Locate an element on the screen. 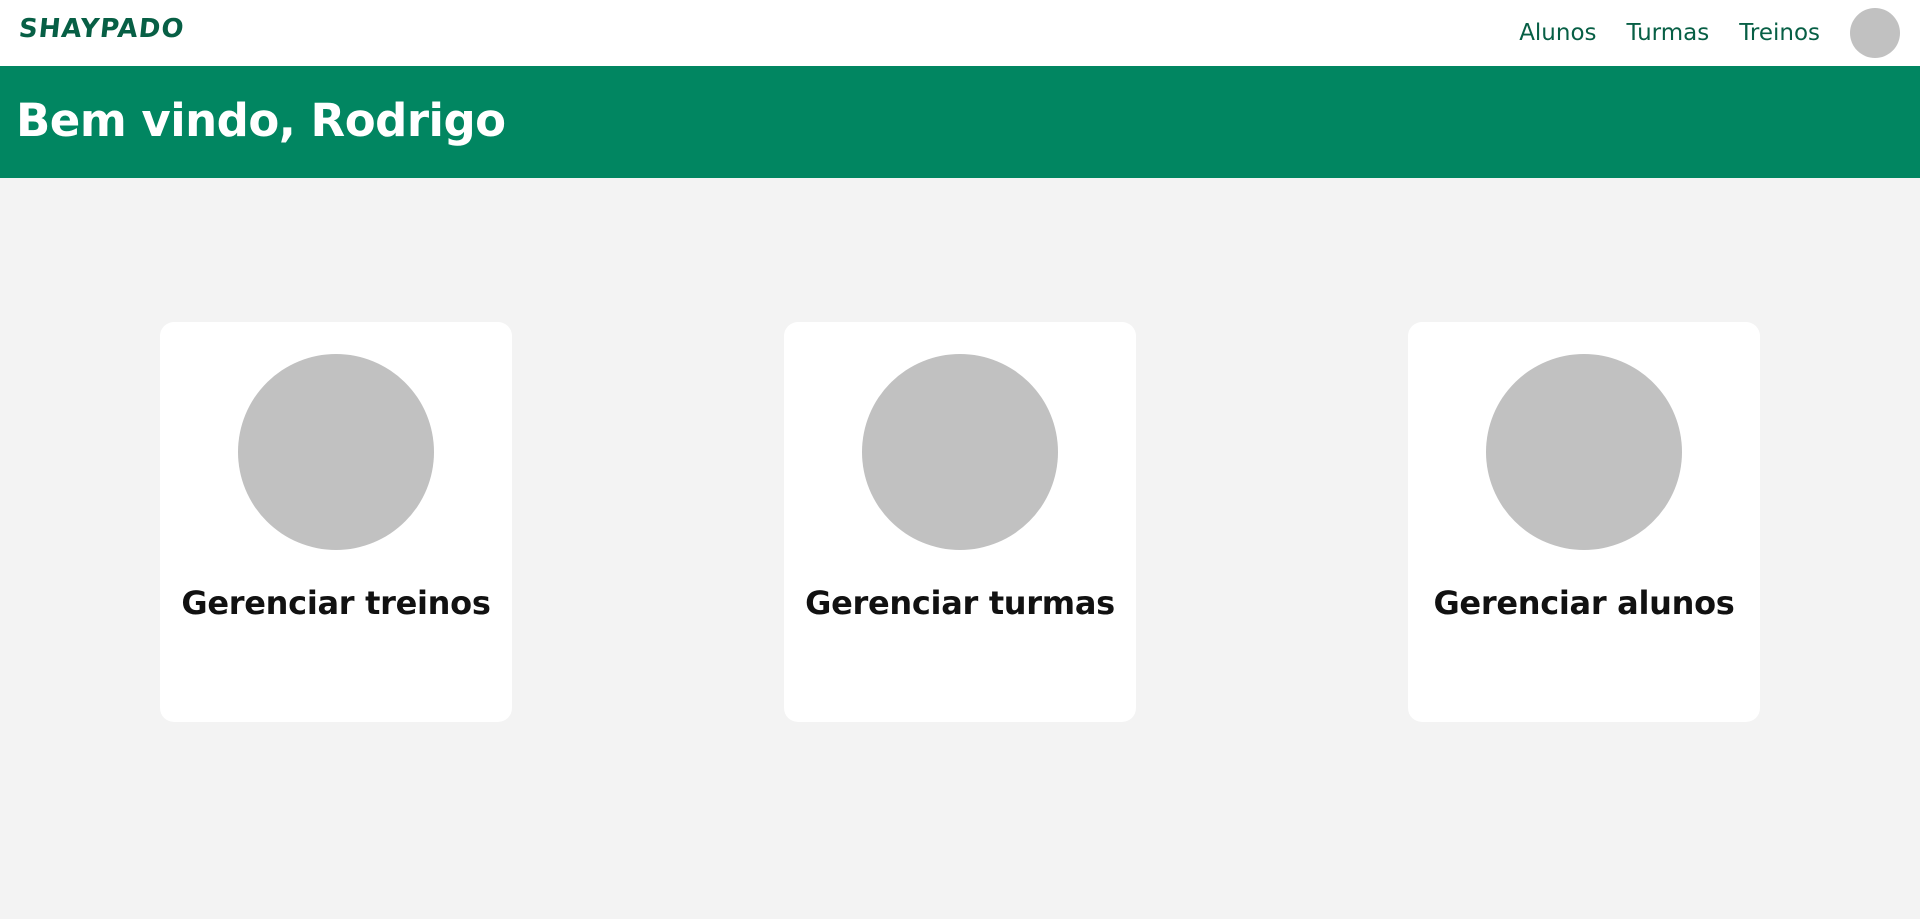  top-navbar: SHAYPADO Alunos Turmas Treinos is located at coordinates (960, 33).